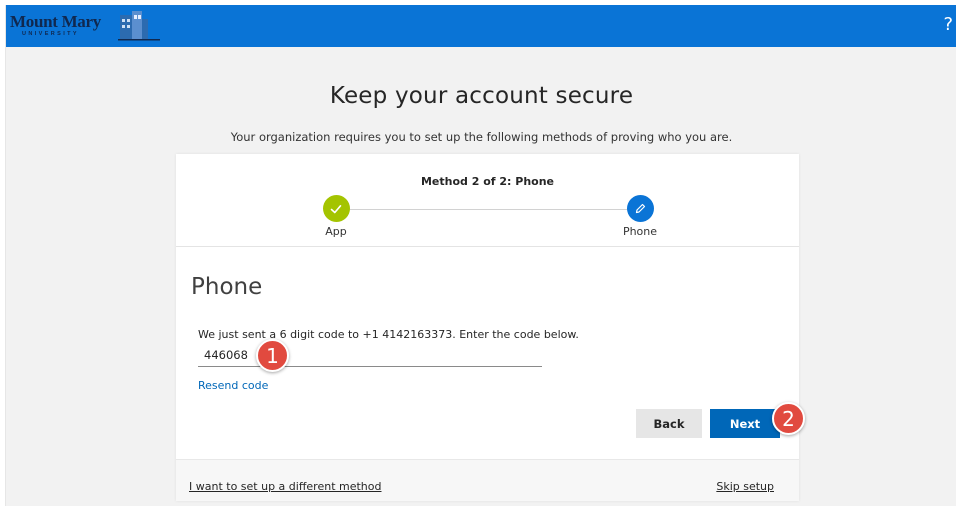 This screenshot has height=506, width=956. I want to click on different-method-link: I want to set up a different method, so click(285, 486).